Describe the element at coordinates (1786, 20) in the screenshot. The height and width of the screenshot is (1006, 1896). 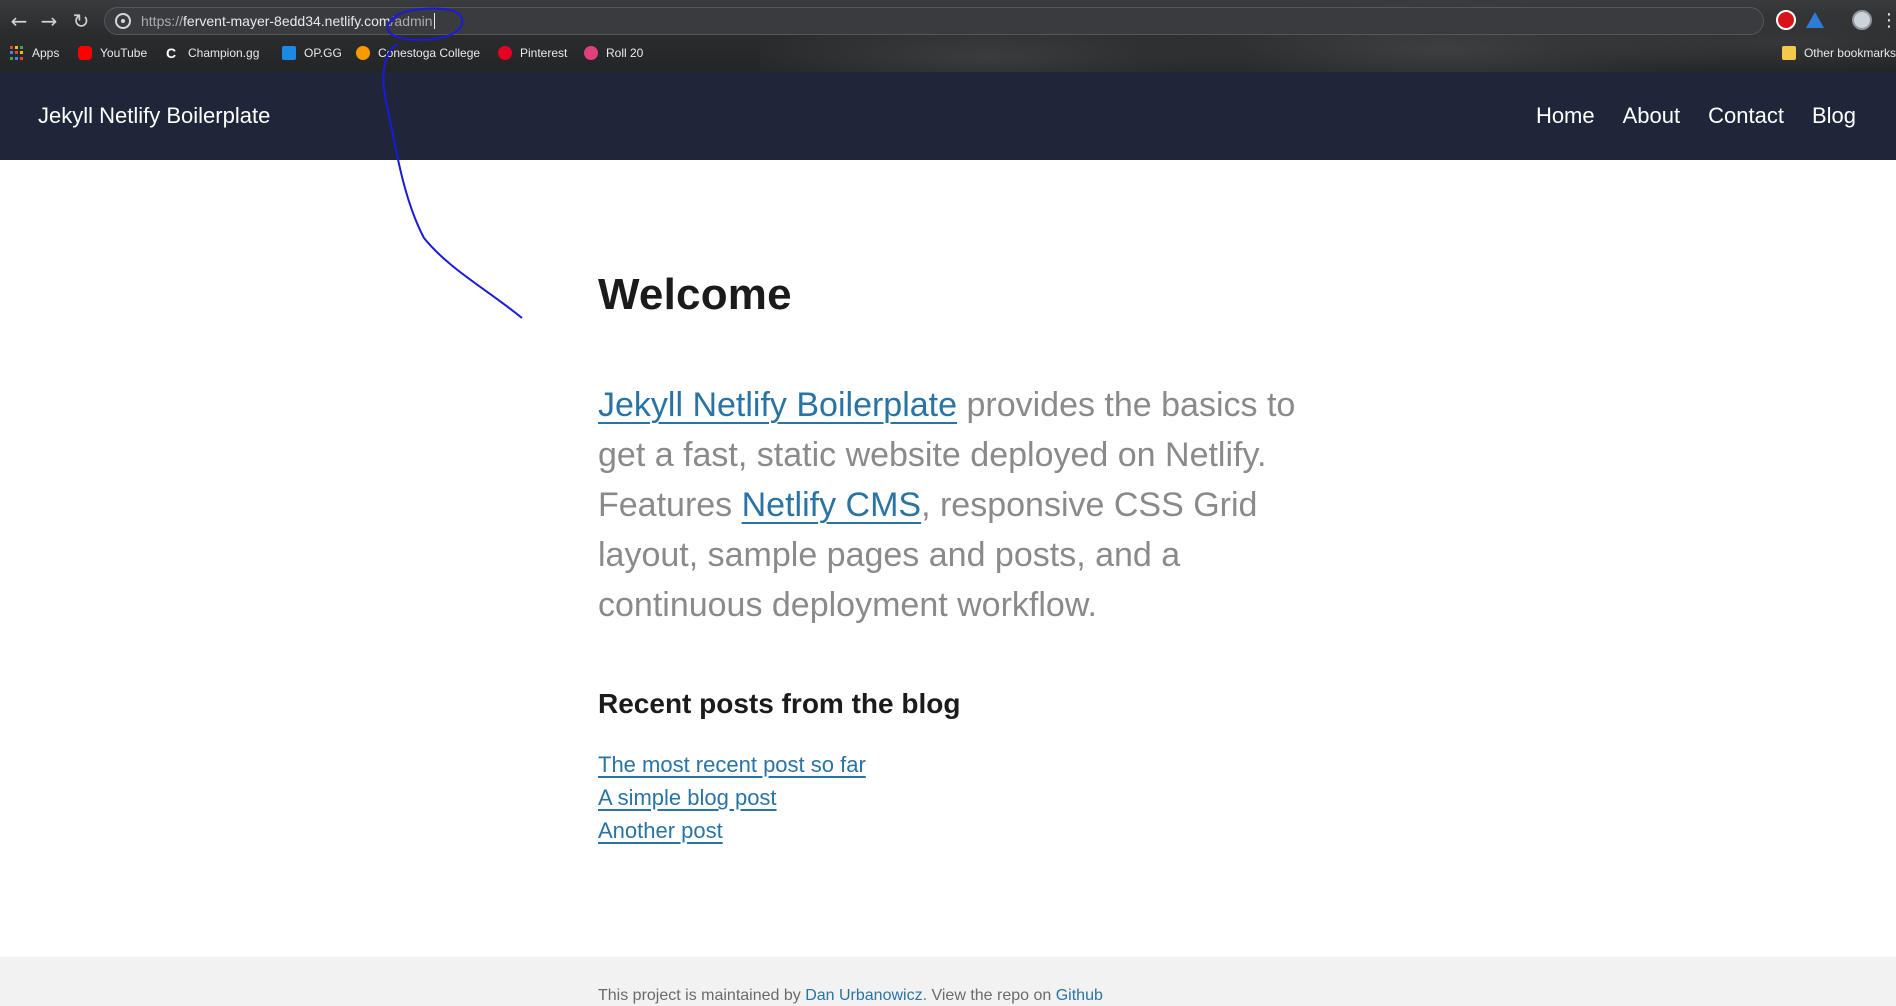
I see `extension-red-icon` at that location.